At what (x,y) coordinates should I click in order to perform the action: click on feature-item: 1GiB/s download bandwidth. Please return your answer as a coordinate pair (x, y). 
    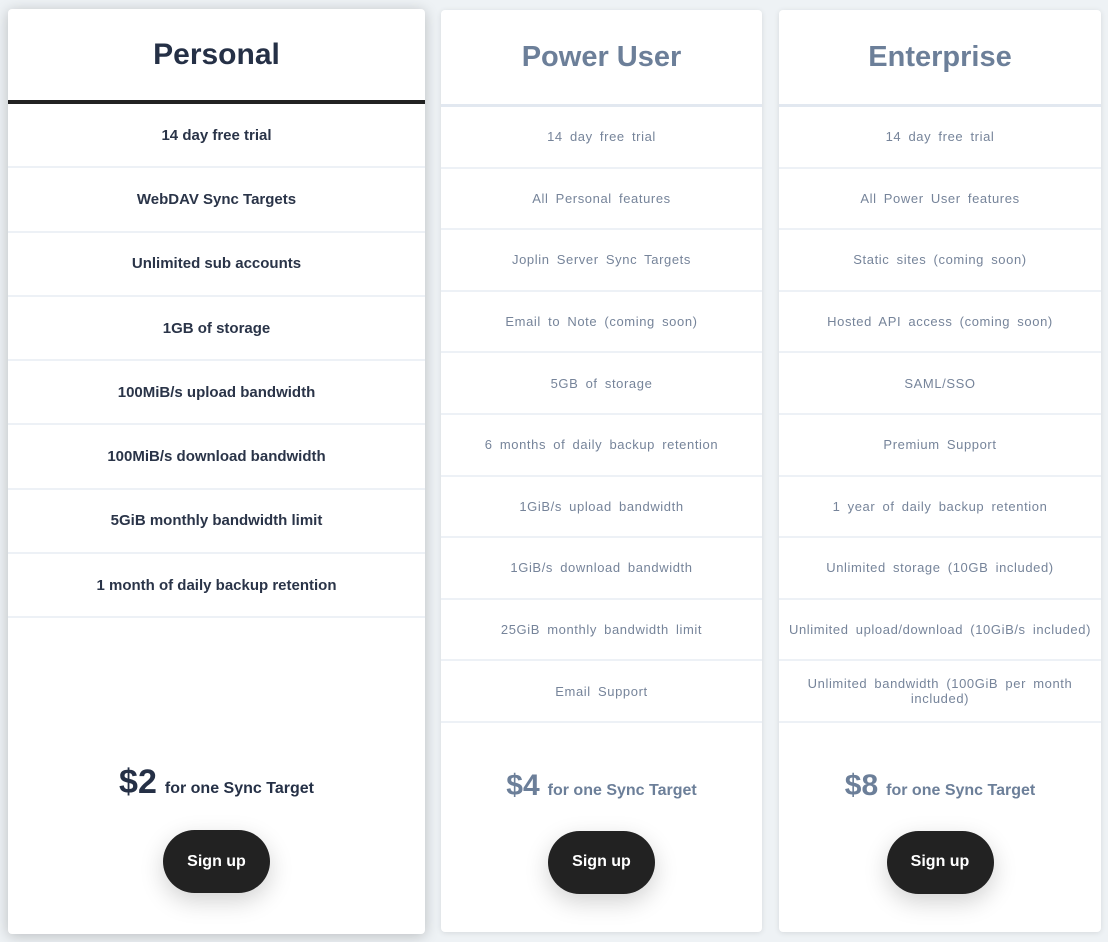
    Looking at the image, I should click on (601, 569).